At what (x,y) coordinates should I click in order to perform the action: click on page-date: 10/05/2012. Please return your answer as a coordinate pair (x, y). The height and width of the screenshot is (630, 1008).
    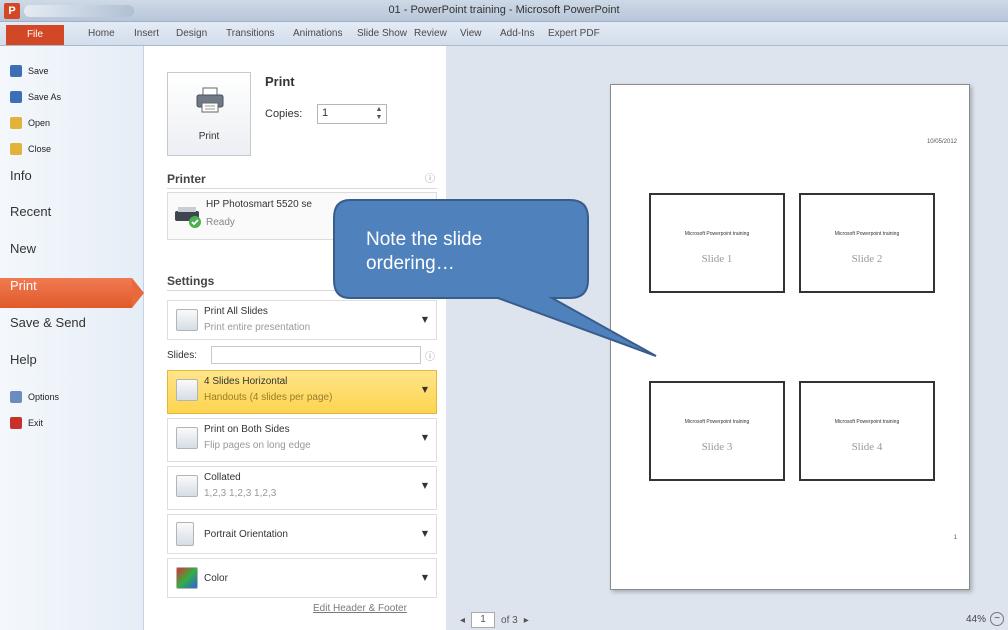
    Looking at the image, I should click on (941, 142).